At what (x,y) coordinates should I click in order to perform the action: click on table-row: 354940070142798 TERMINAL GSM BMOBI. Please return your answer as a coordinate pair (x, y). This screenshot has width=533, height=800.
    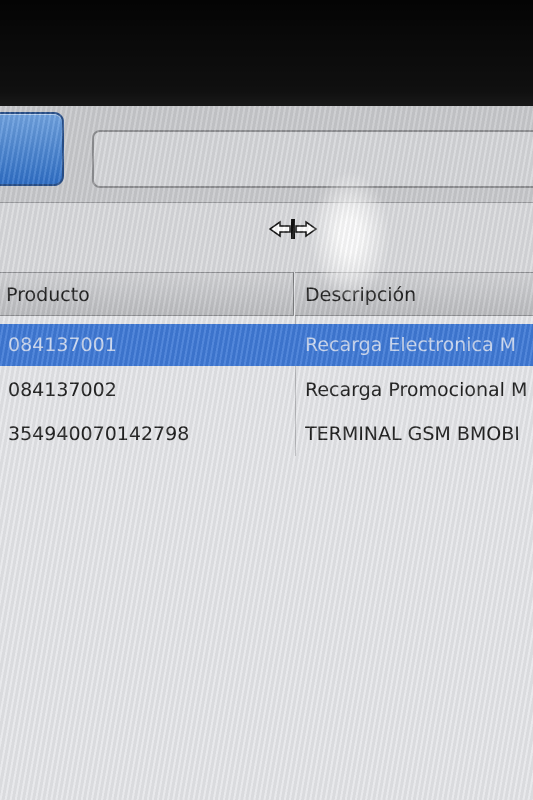
    Looking at the image, I should click on (266, 434).